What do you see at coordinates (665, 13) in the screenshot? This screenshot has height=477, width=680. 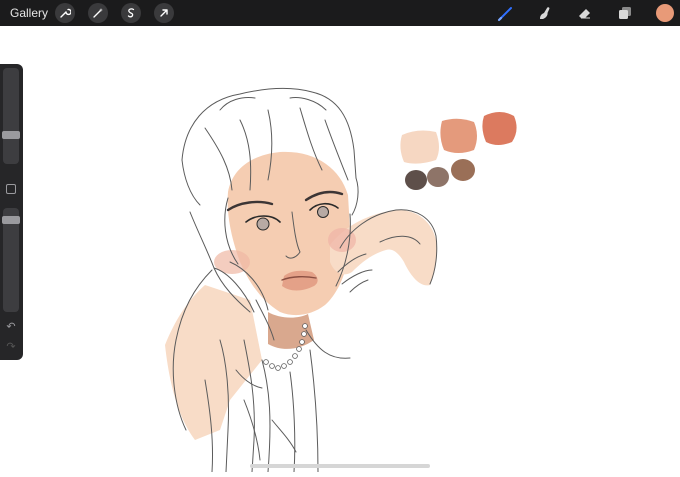 I see `current-color-swatch` at bounding box center [665, 13].